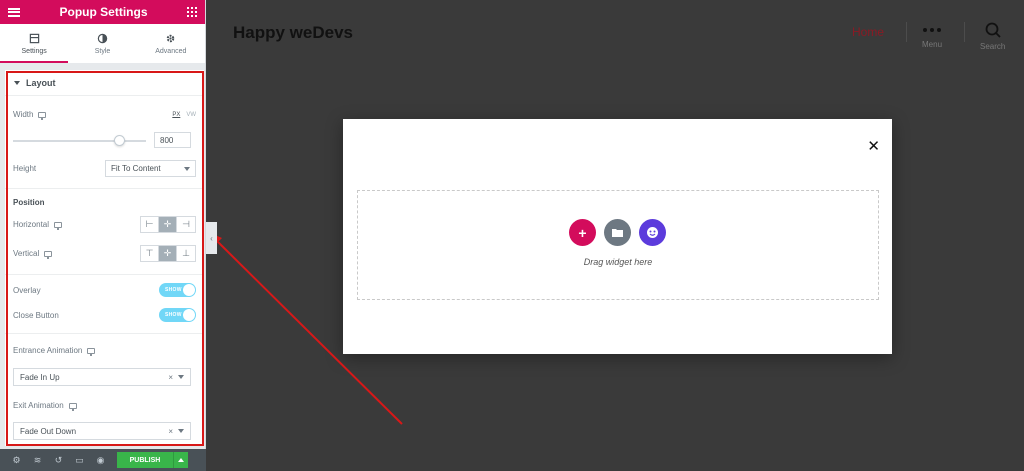  I want to click on layers-icon: ≋, so click(37, 460).